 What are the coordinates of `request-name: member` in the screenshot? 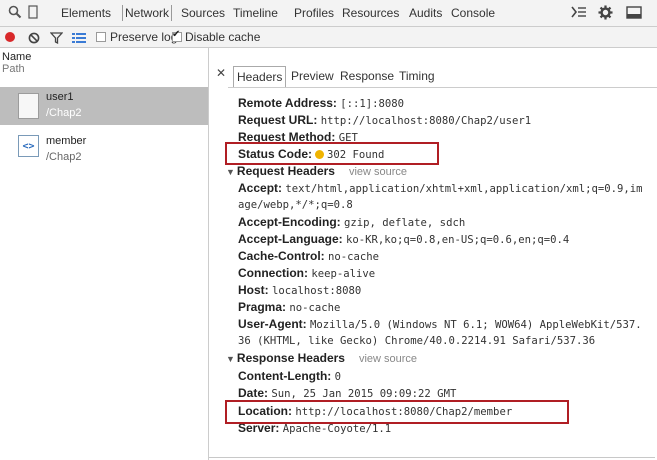 It's located at (66, 141).